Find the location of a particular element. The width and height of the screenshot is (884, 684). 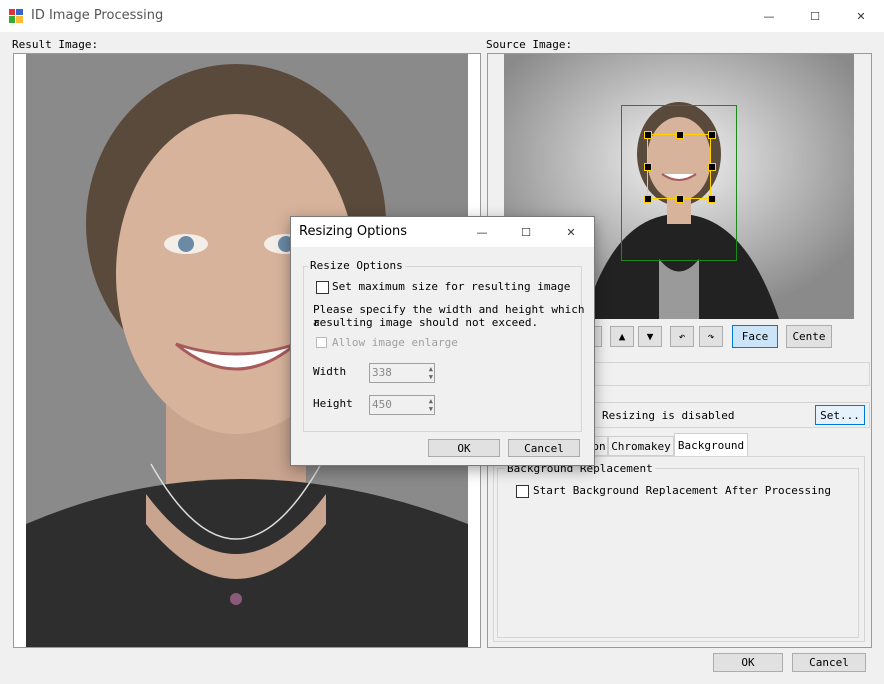

close-button: ✕ is located at coordinates (861, 16).